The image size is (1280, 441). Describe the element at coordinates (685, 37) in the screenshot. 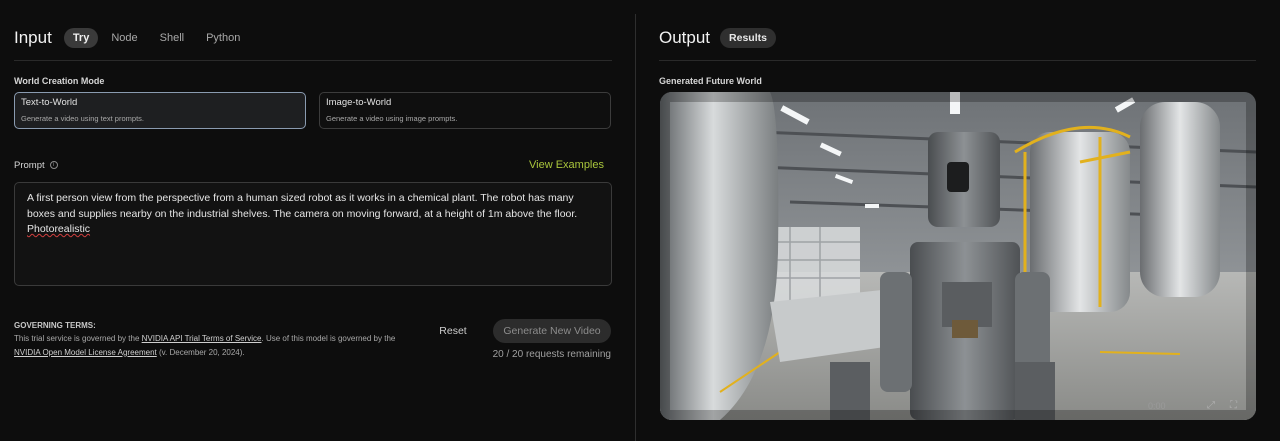

I see `output-title: Output` at that location.